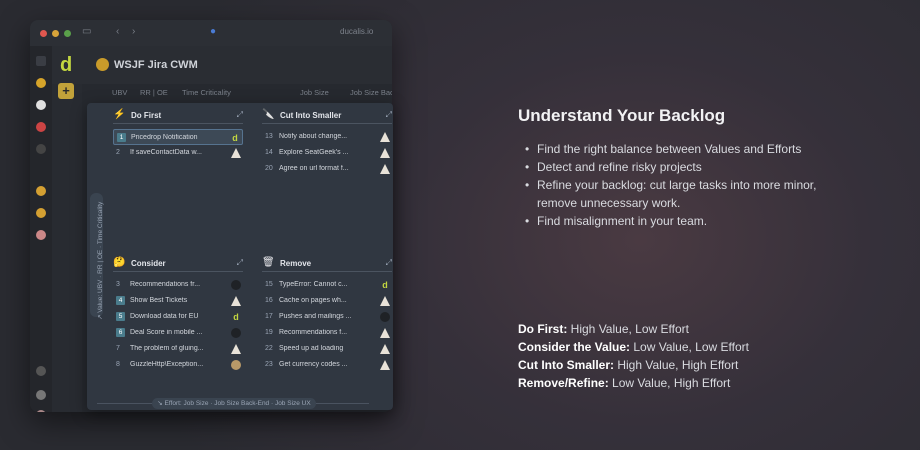 Image resolution: width=920 pixels, height=450 pixels. I want to click on item-number: 22, so click(269, 348).